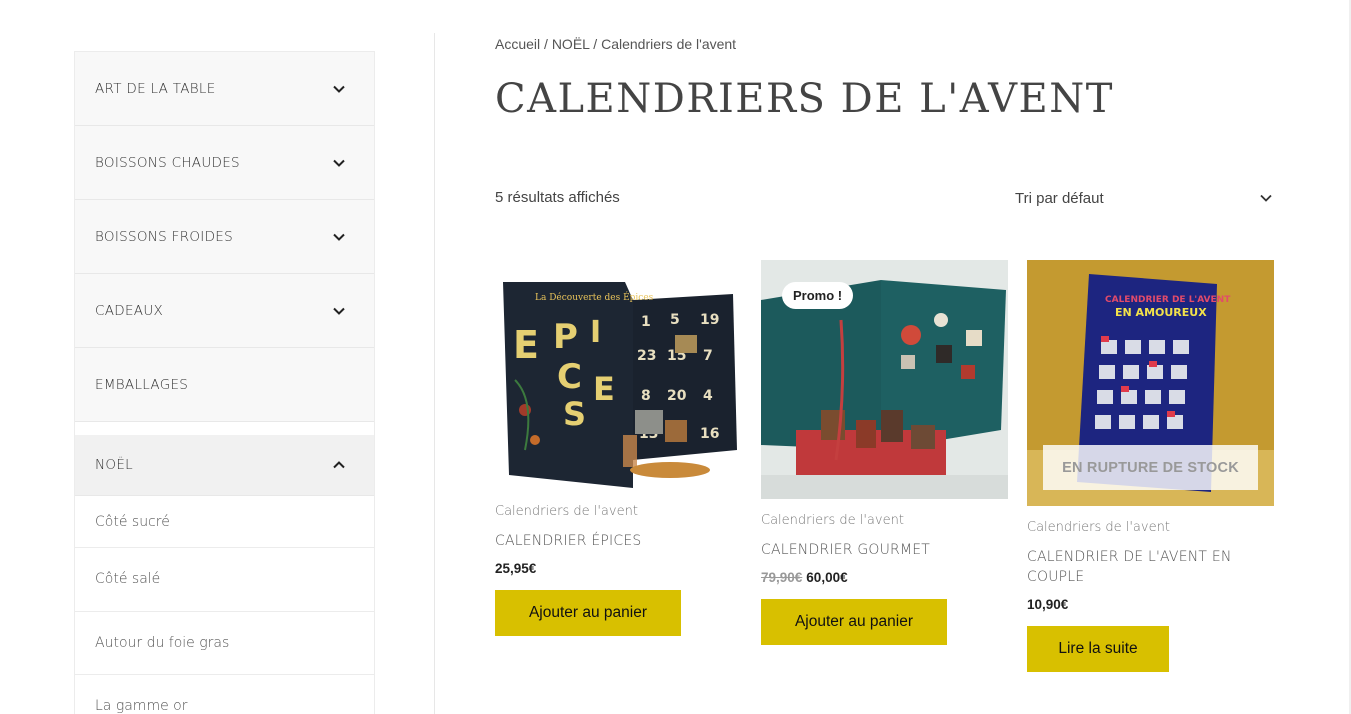 Image resolution: width=1351 pixels, height=714 pixels. I want to click on calendar-number: 16, so click(709, 434).